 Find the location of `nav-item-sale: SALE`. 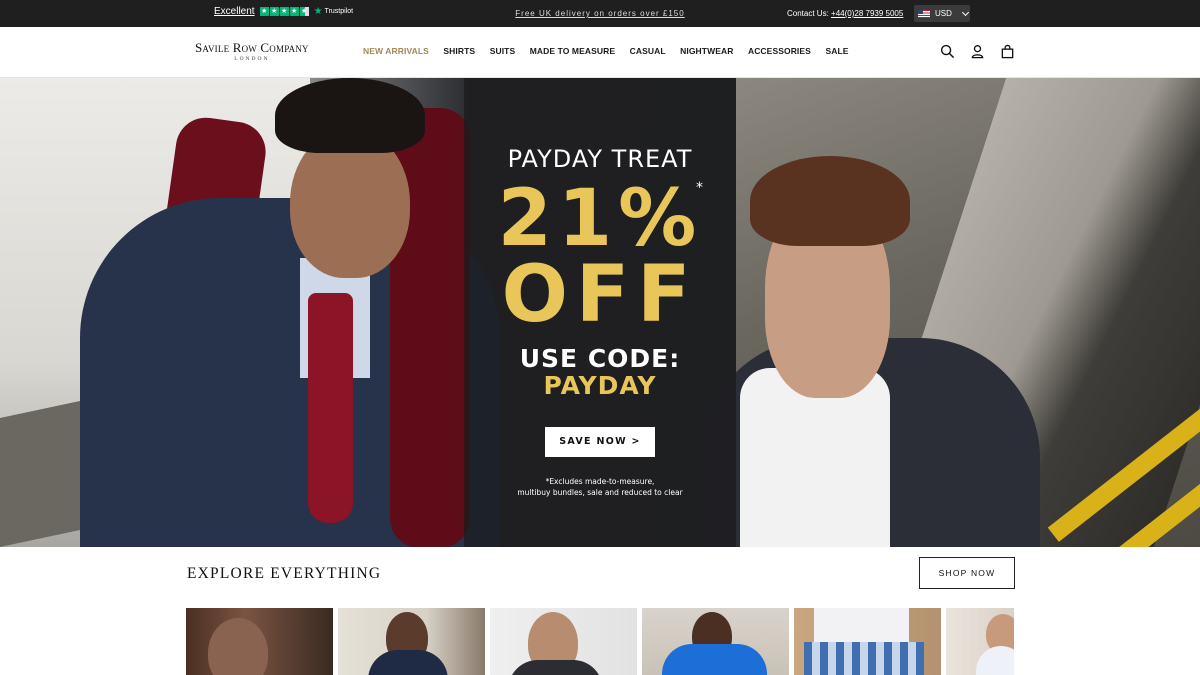

nav-item-sale: SALE is located at coordinates (836, 51).